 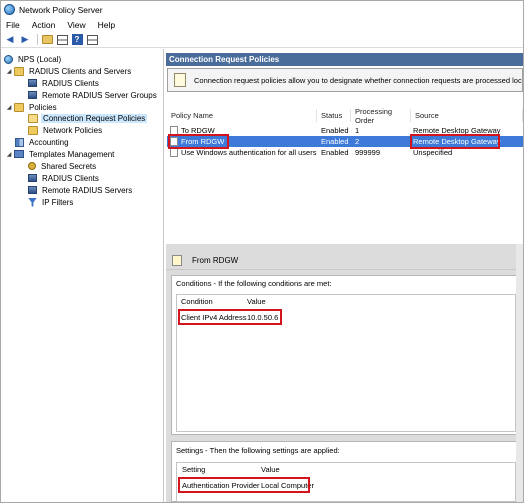 I want to click on tree-node-accounting: Accounting, so click(x=43, y=142).